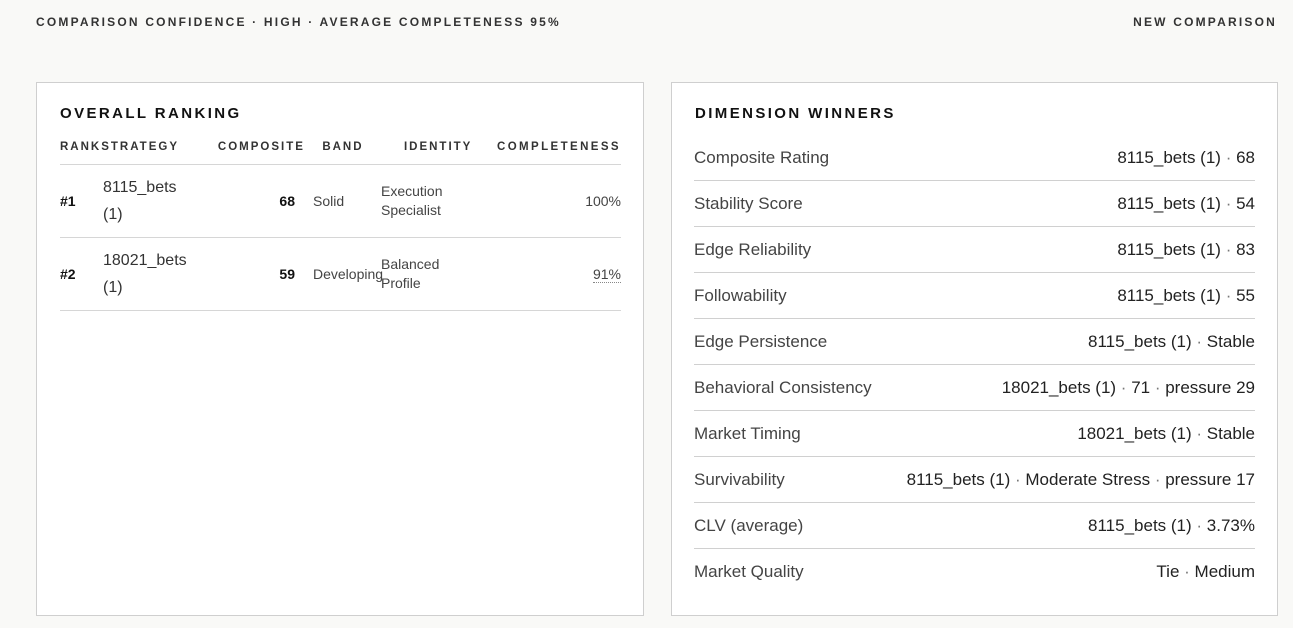 This screenshot has height=628, width=1293. What do you see at coordinates (761, 341) in the screenshot?
I see `dimension-label: Edge Persistence` at bounding box center [761, 341].